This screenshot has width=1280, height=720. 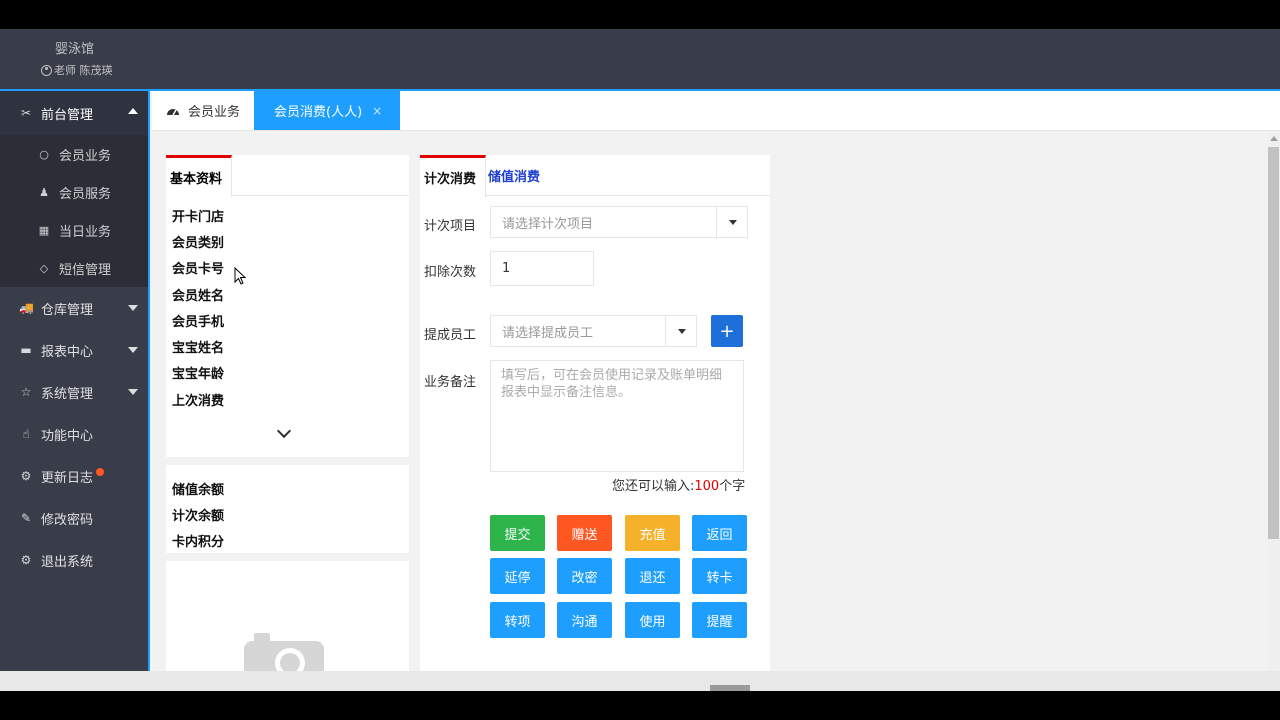 What do you see at coordinates (214, 112) in the screenshot?
I see `tab-label: 会员业务` at bounding box center [214, 112].